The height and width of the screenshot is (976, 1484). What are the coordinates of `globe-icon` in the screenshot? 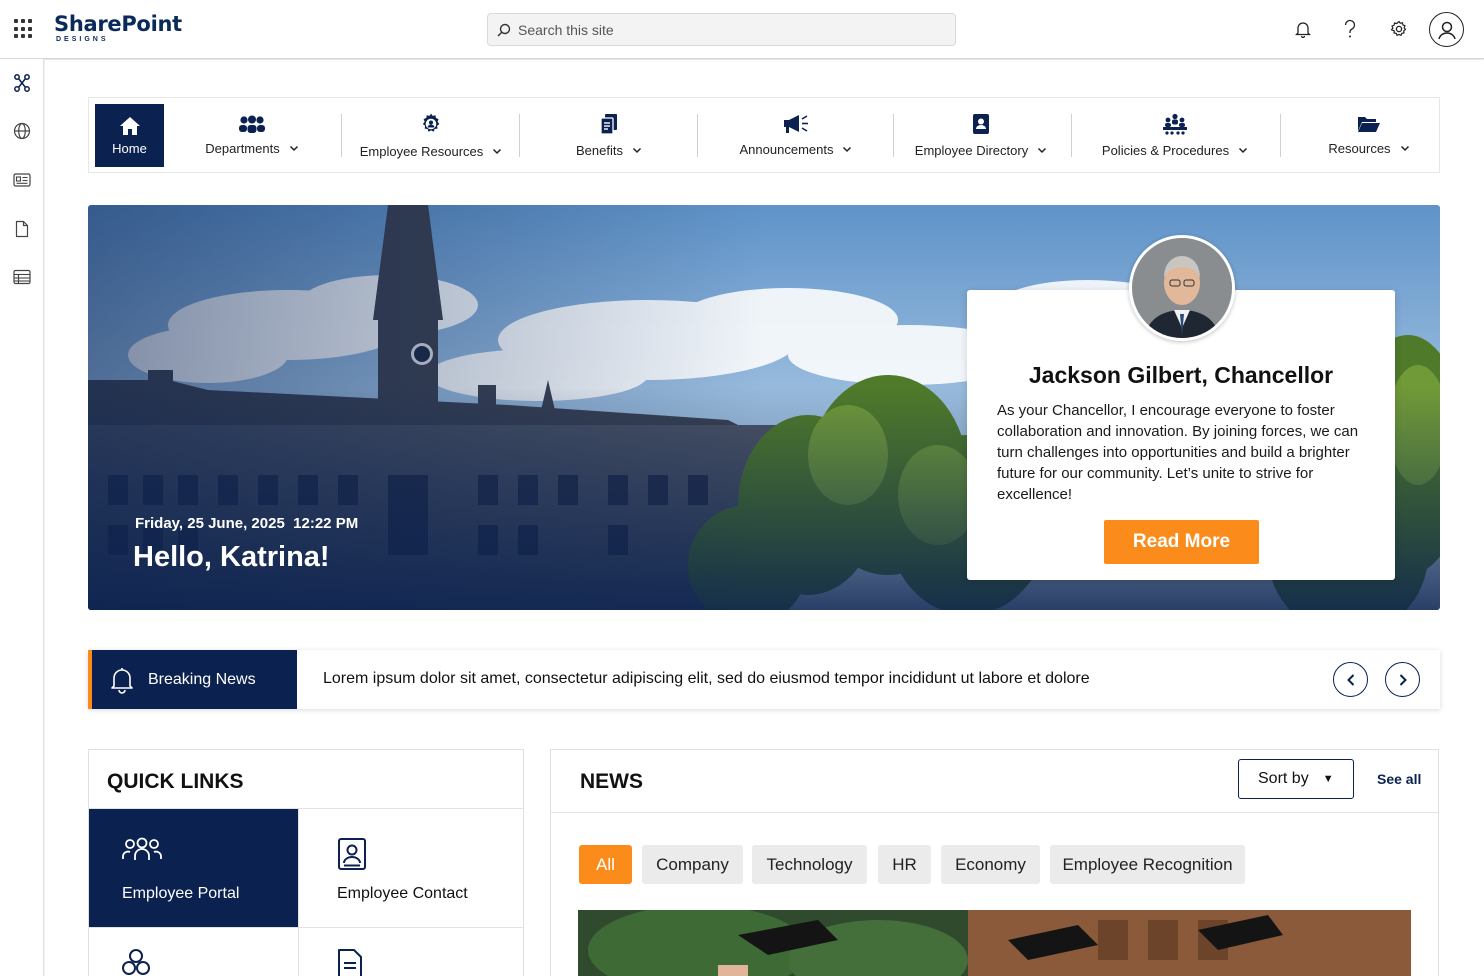 It's located at (22, 131).